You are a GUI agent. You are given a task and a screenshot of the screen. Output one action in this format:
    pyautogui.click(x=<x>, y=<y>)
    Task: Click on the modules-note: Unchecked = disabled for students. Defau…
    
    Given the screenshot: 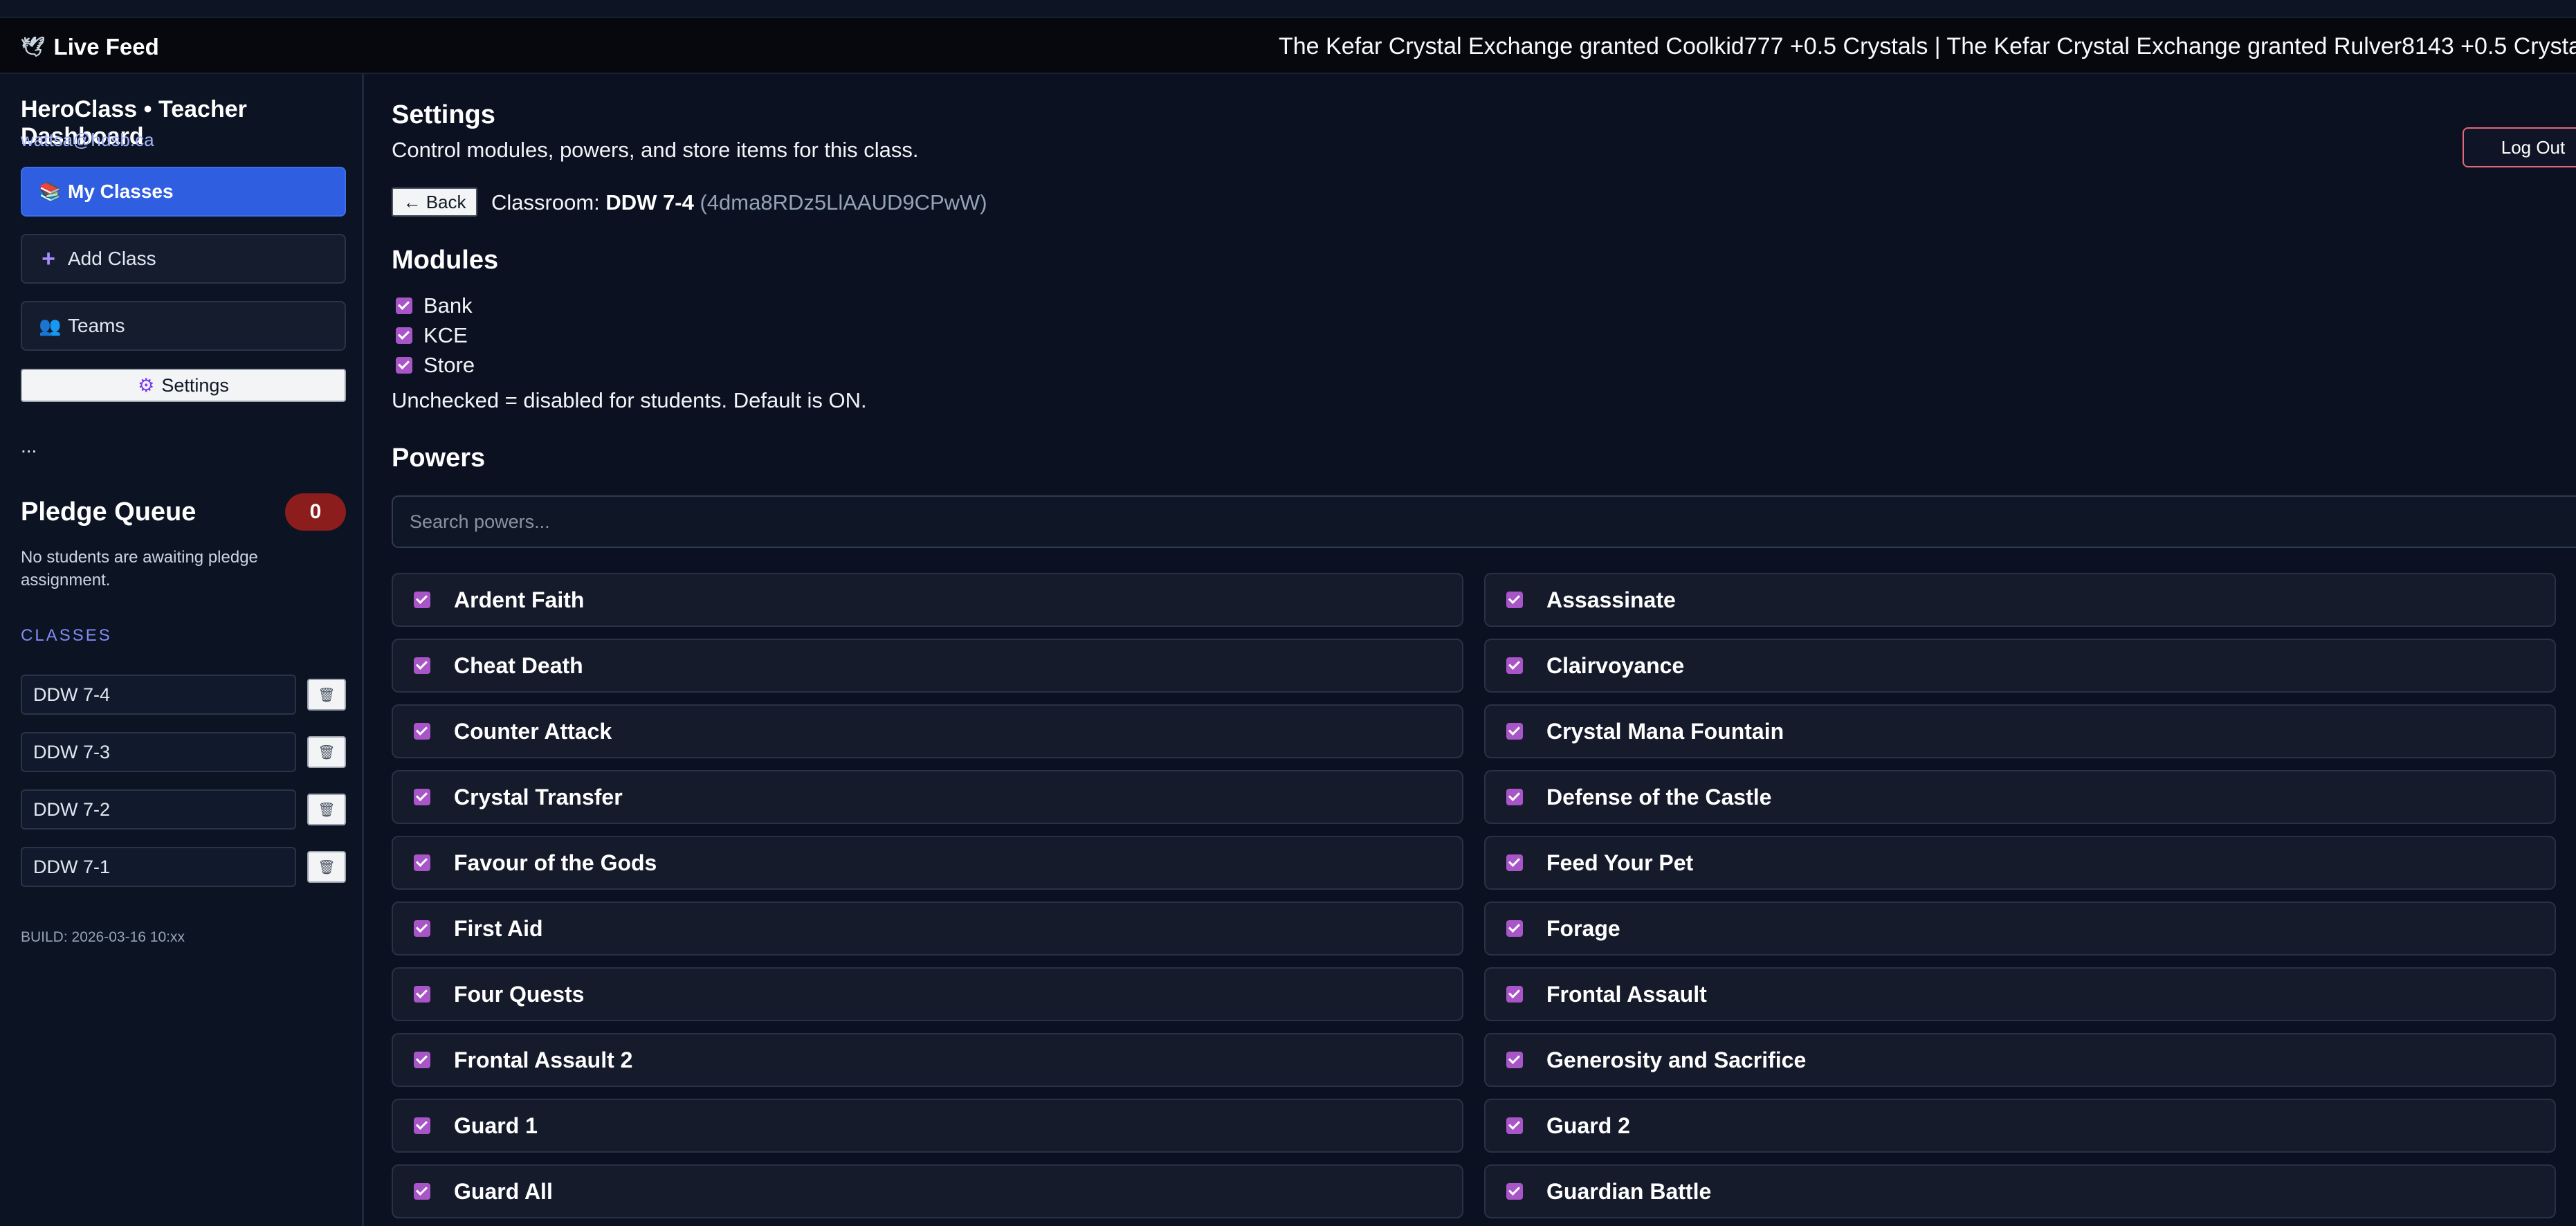 What is the action you would take?
    pyautogui.click(x=629, y=400)
    